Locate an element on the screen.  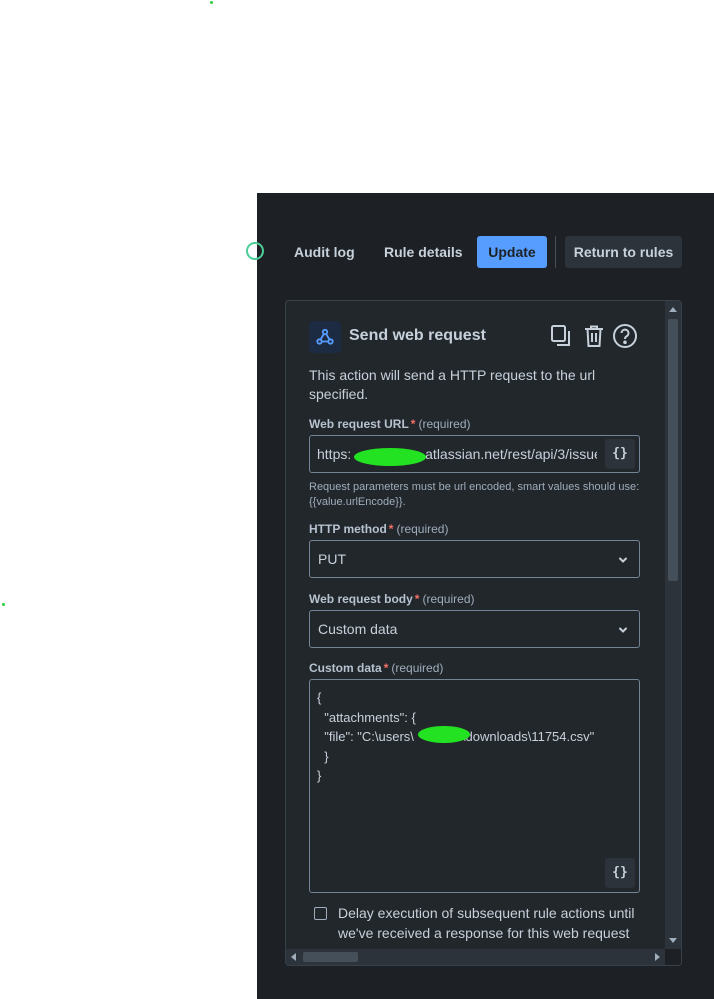
body-label: Web request body * (required) is located at coordinates (392, 599).